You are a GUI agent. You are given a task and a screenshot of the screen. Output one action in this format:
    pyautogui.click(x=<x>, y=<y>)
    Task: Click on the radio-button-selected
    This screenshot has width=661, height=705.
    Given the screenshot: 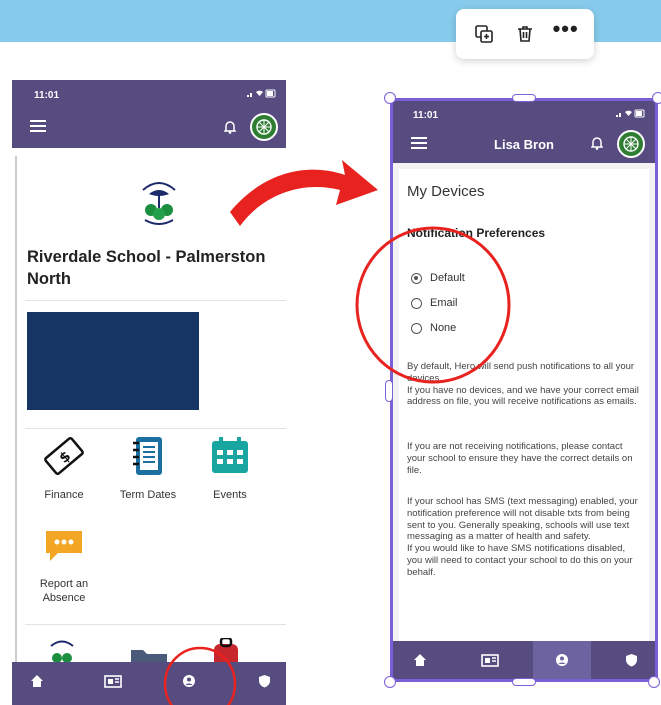 What is the action you would take?
    pyautogui.click(x=416, y=278)
    